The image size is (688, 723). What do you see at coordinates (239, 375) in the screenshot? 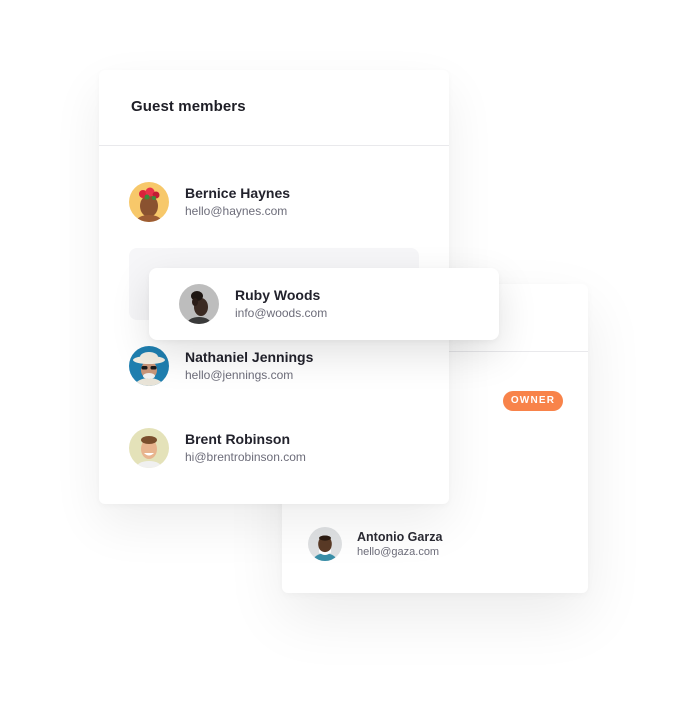
I see `member-email: hello@jennings.com` at bounding box center [239, 375].